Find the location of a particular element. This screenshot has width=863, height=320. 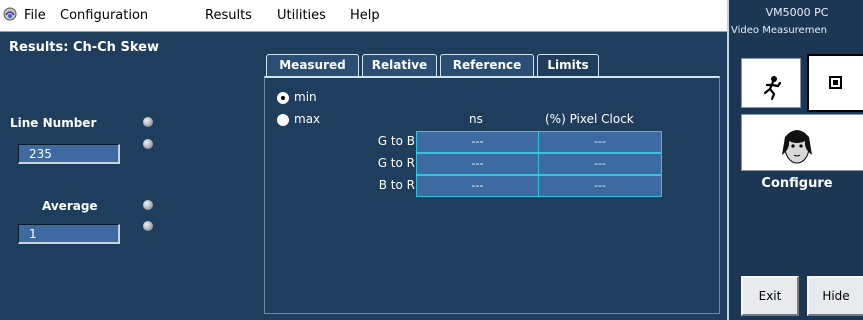

max-radio is located at coordinates (283, 120).